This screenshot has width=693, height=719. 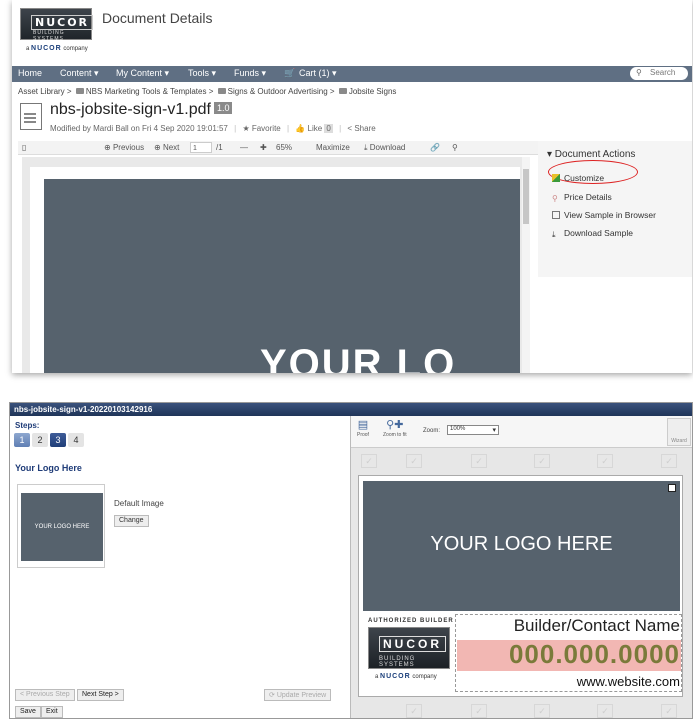 I want to click on previous-icon: ⊕, so click(x=107, y=147).